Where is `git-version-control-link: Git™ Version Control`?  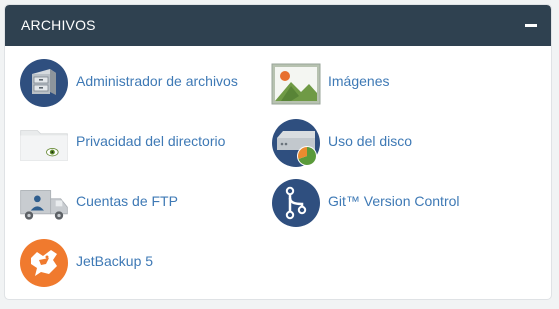
git-version-control-link: Git™ Version Control is located at coordinates (396, 203).